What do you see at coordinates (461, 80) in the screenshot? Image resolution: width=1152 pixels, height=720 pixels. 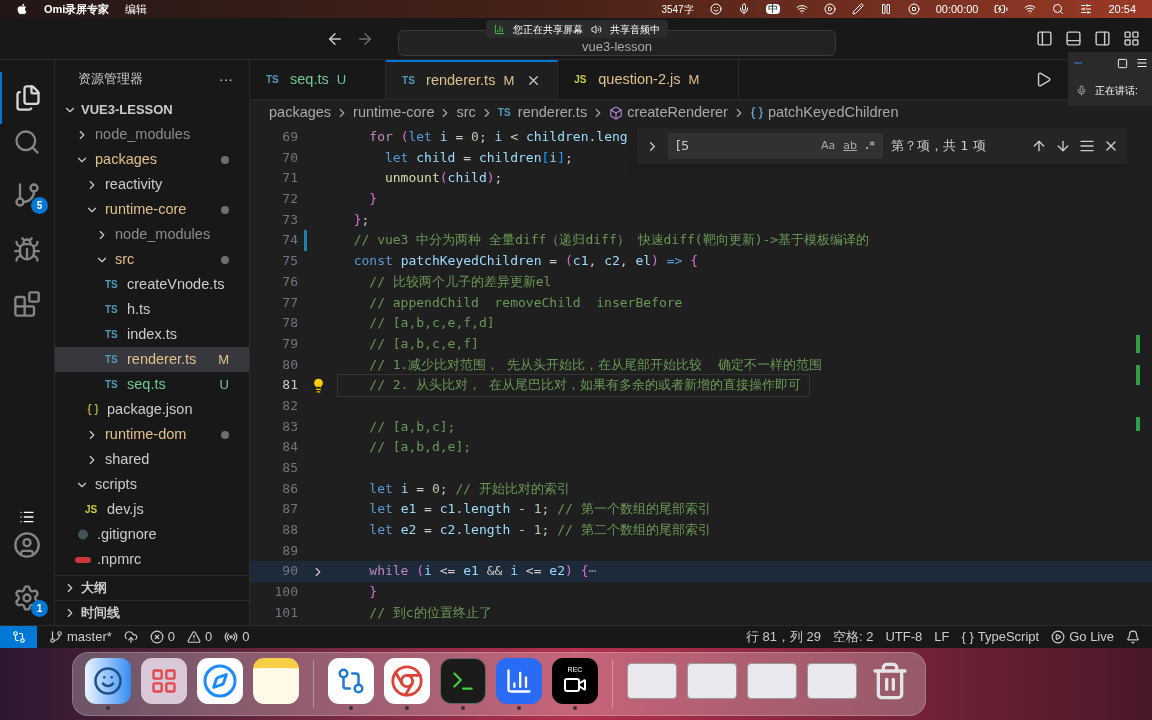 I see `tab-label: renderer.ts` at bounding box center [461, 80].